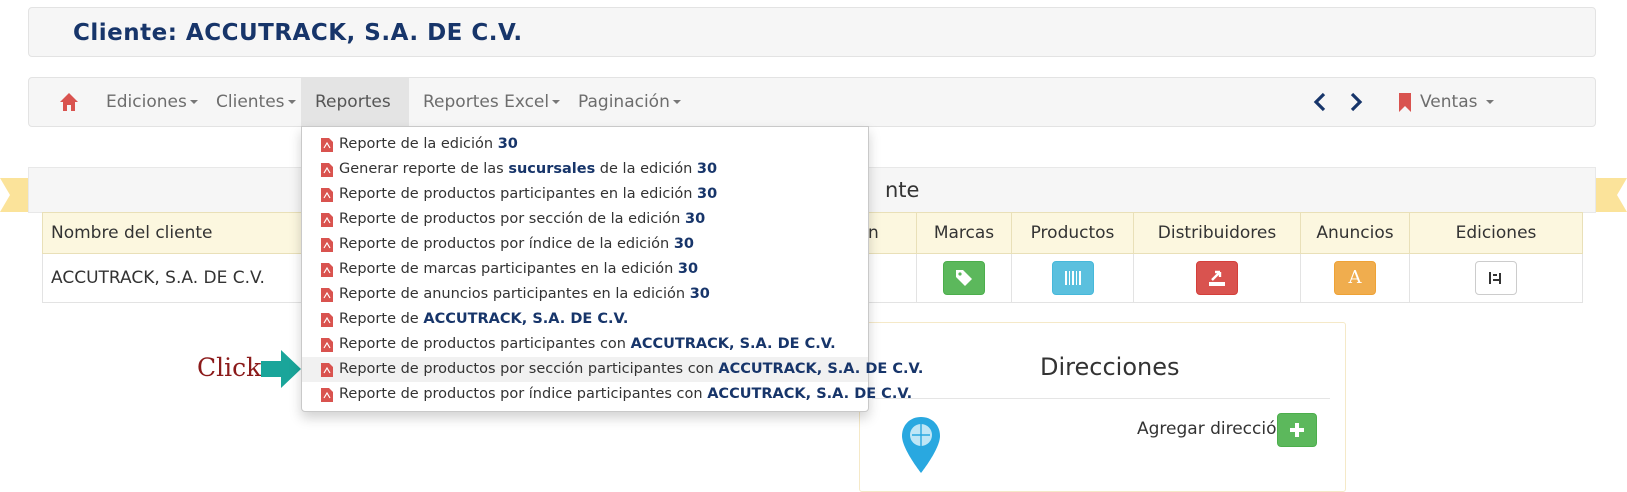 The image size is (1627, 492). I want to click on plus-icon, so click(1297, 430).